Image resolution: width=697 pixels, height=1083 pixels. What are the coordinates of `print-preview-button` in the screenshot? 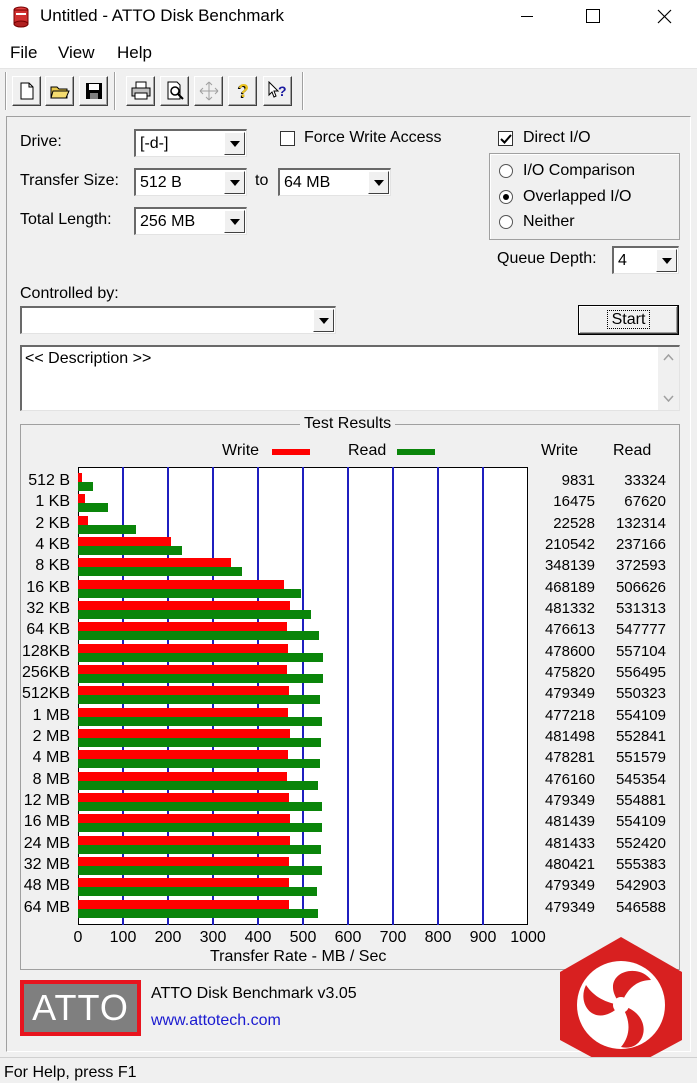 It's located at (174, 91).